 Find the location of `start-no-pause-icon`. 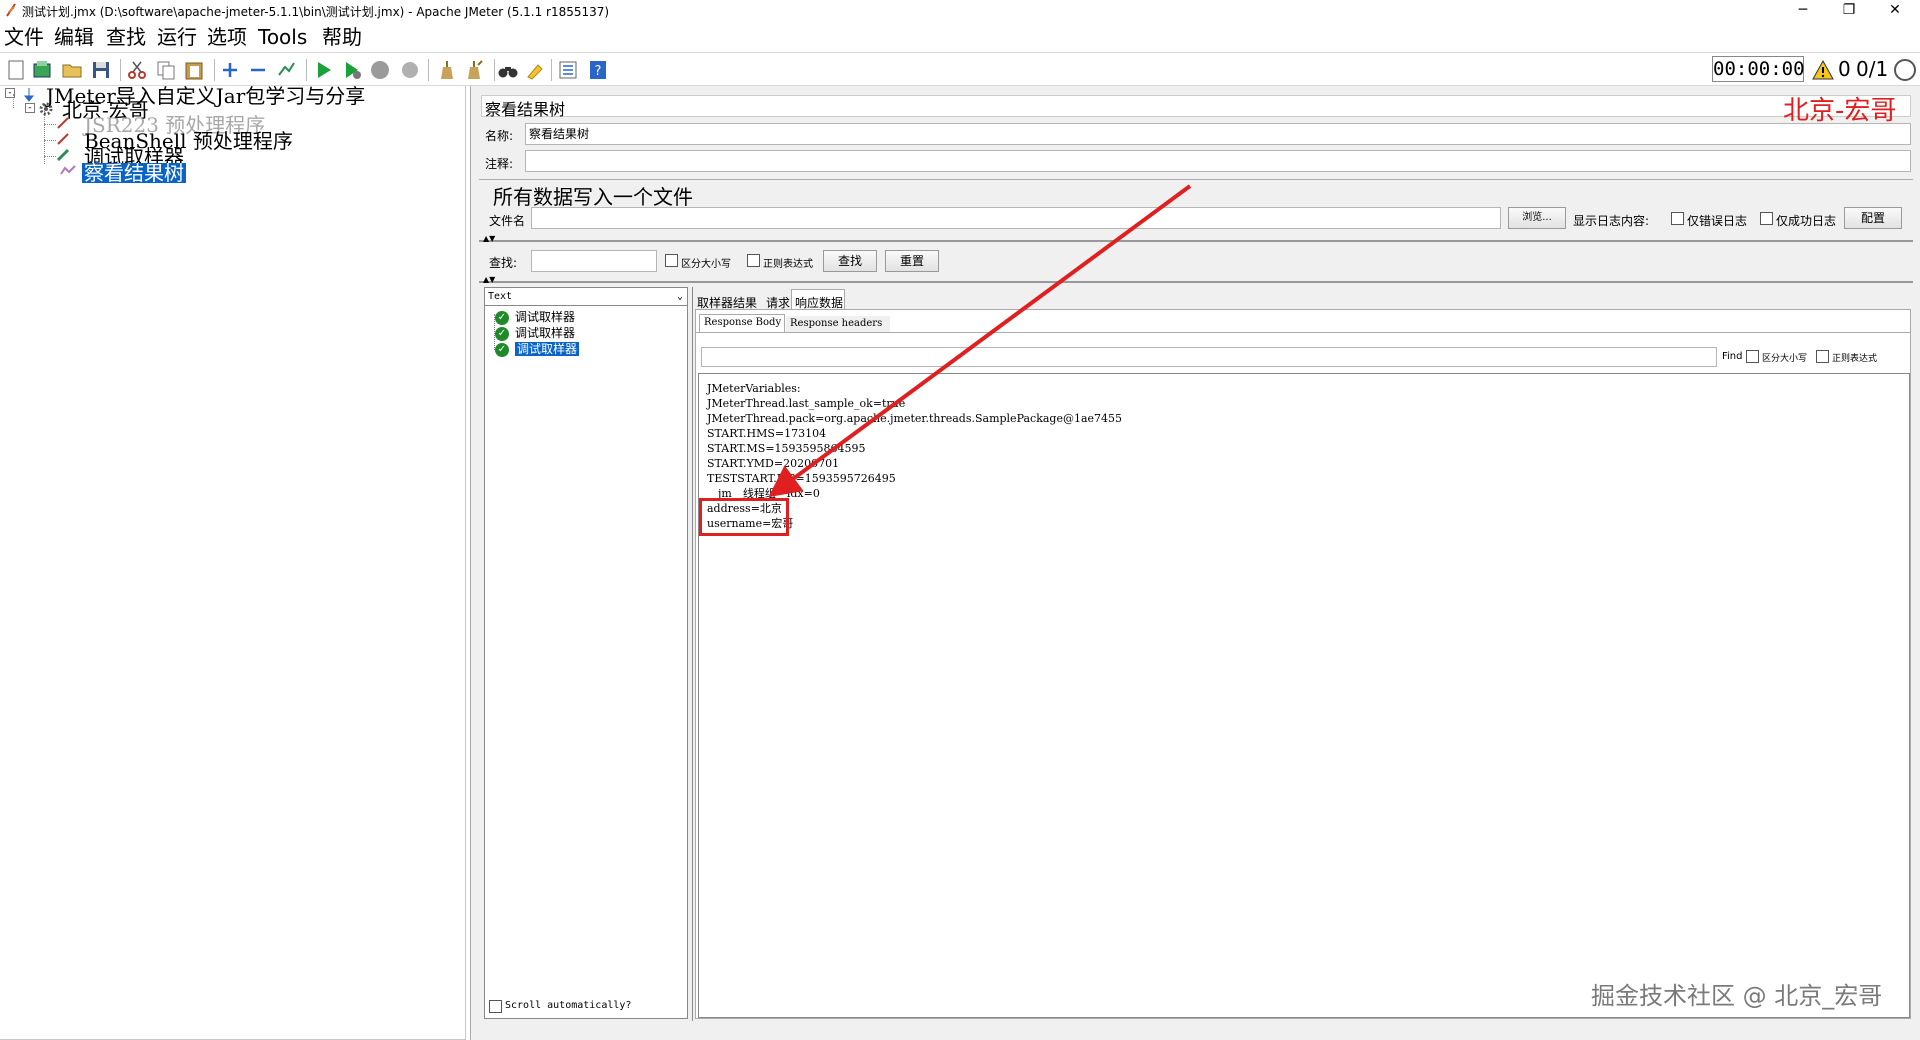

start-no-pause-icon is located at coordinates (352, 70).